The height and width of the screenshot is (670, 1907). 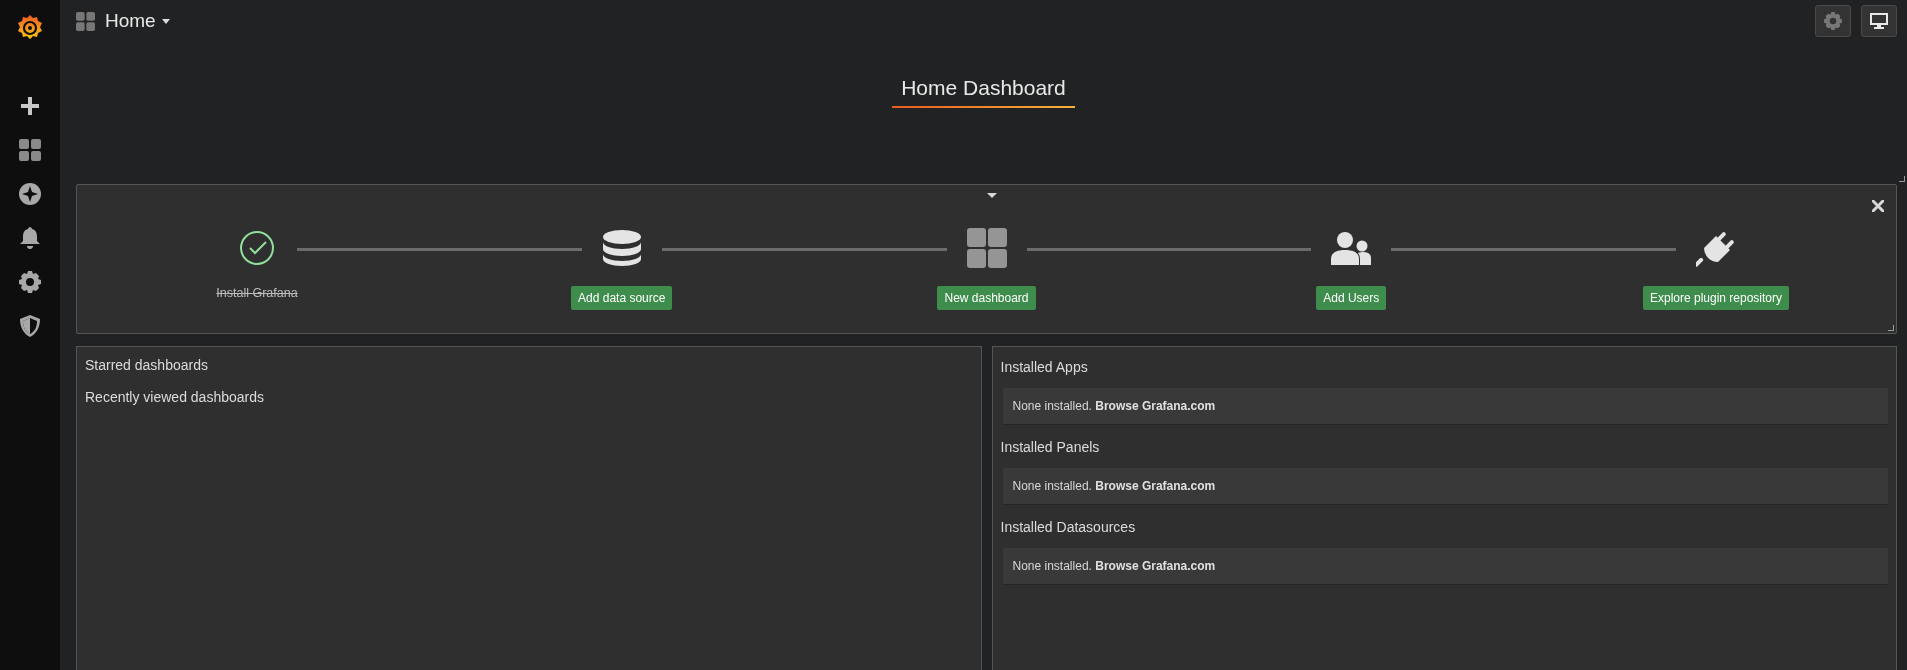 I want to click on step-button: Explore plugin repository, so click(x=1716, y=298).